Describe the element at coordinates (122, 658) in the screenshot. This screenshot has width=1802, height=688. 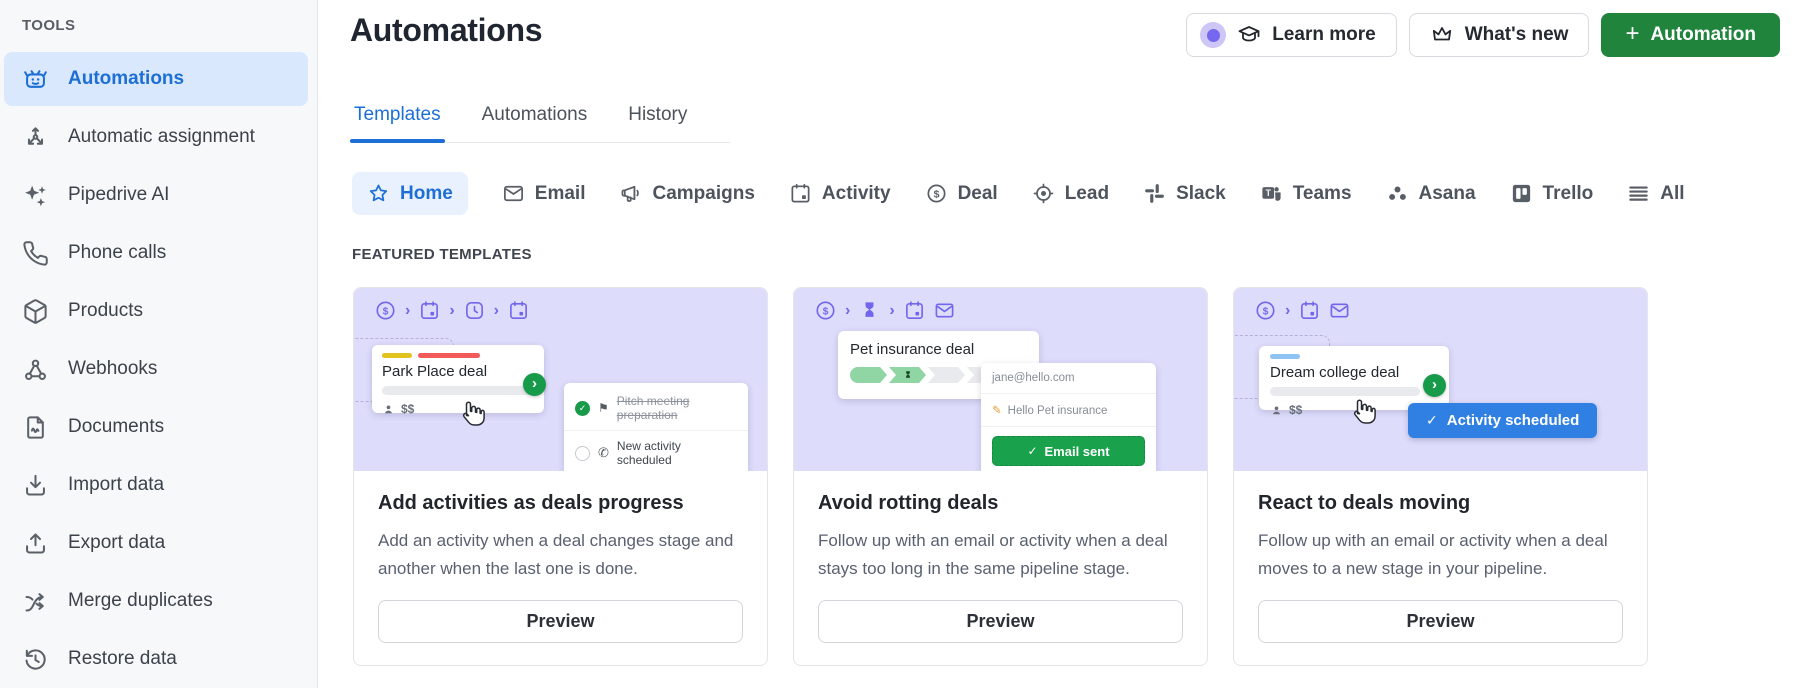
I see `sidebar-item-label: Restore data` at that location.